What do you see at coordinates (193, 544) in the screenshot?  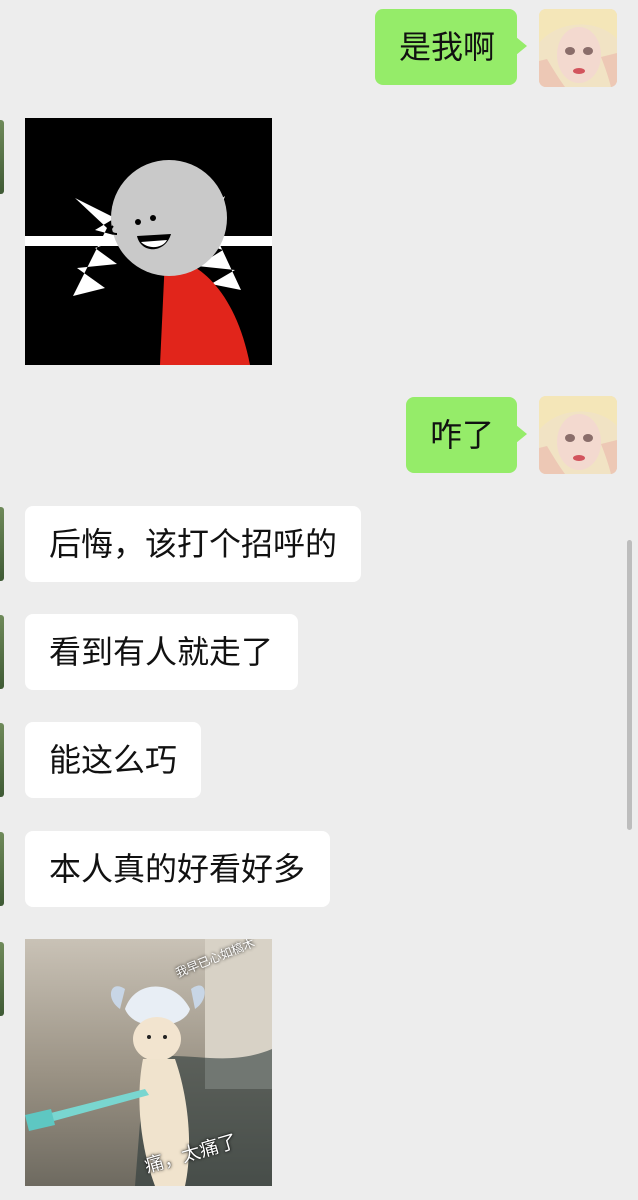 I see `contact-message-bubble: 后悔，该打个招呼的` at bounding box center [193, 544].